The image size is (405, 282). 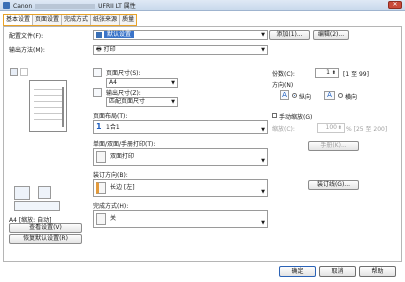 What do you see at coordinates (24, 72) in the screenshot?
I see `printer-view-icon` at bounding box center [24, 72].